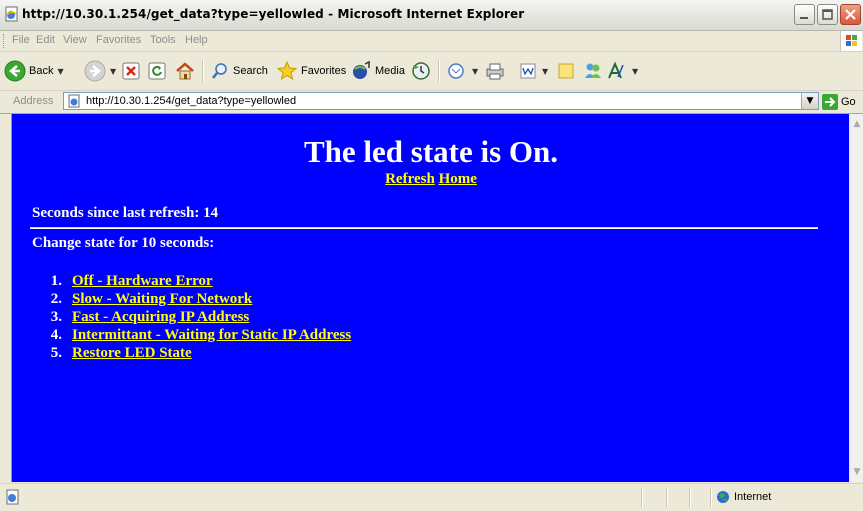 The height and width of the screenshot is (511, 863). I want to click on minimize-button, so click(804, 14).